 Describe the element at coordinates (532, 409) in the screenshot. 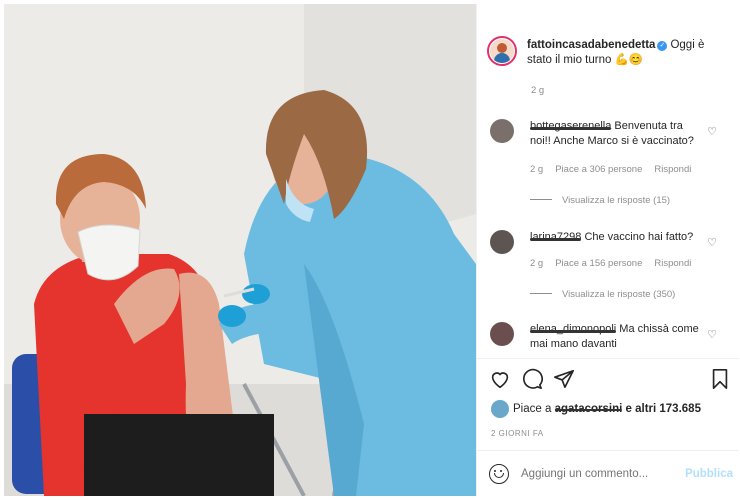

I see `likes-prefix: Piace a` at that location.